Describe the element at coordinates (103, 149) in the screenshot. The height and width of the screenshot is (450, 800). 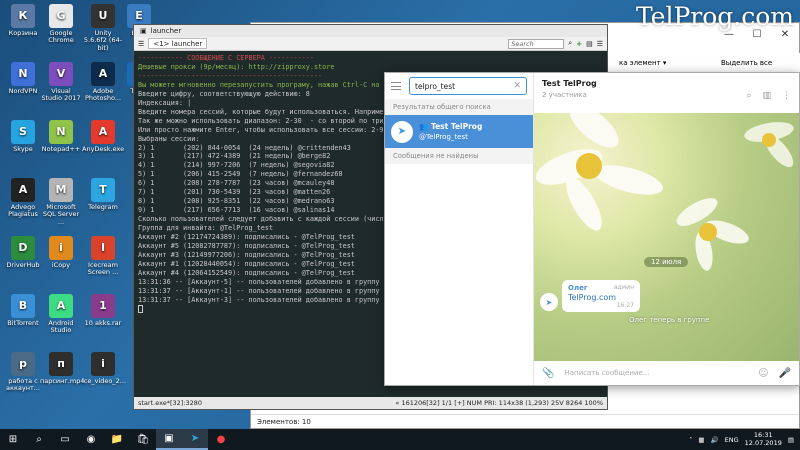
I see `desktop-icon-label: AnyDesk.exe` at that location.